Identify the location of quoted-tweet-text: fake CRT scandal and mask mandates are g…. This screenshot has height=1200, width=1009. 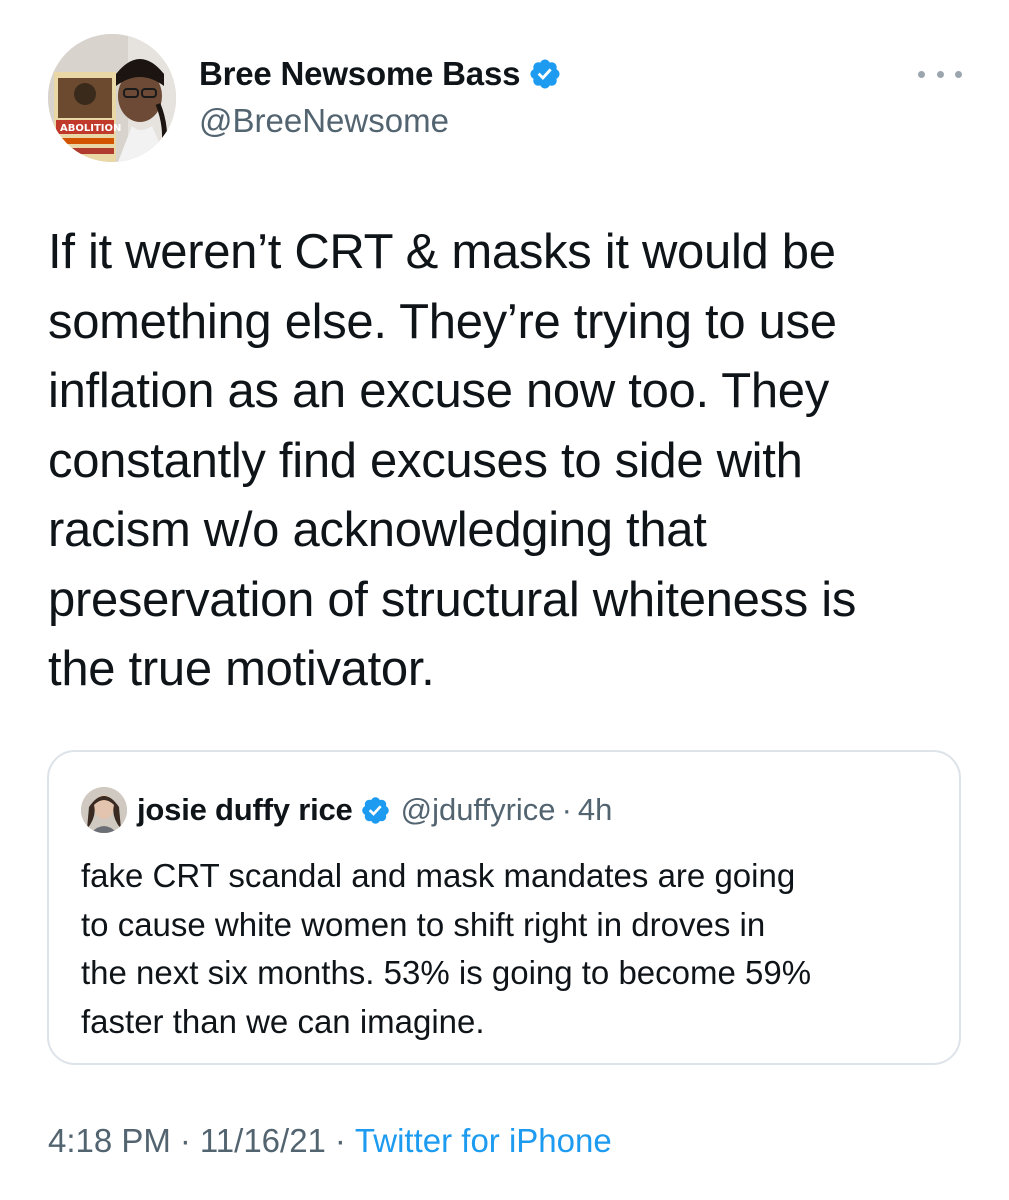
(446, 948).